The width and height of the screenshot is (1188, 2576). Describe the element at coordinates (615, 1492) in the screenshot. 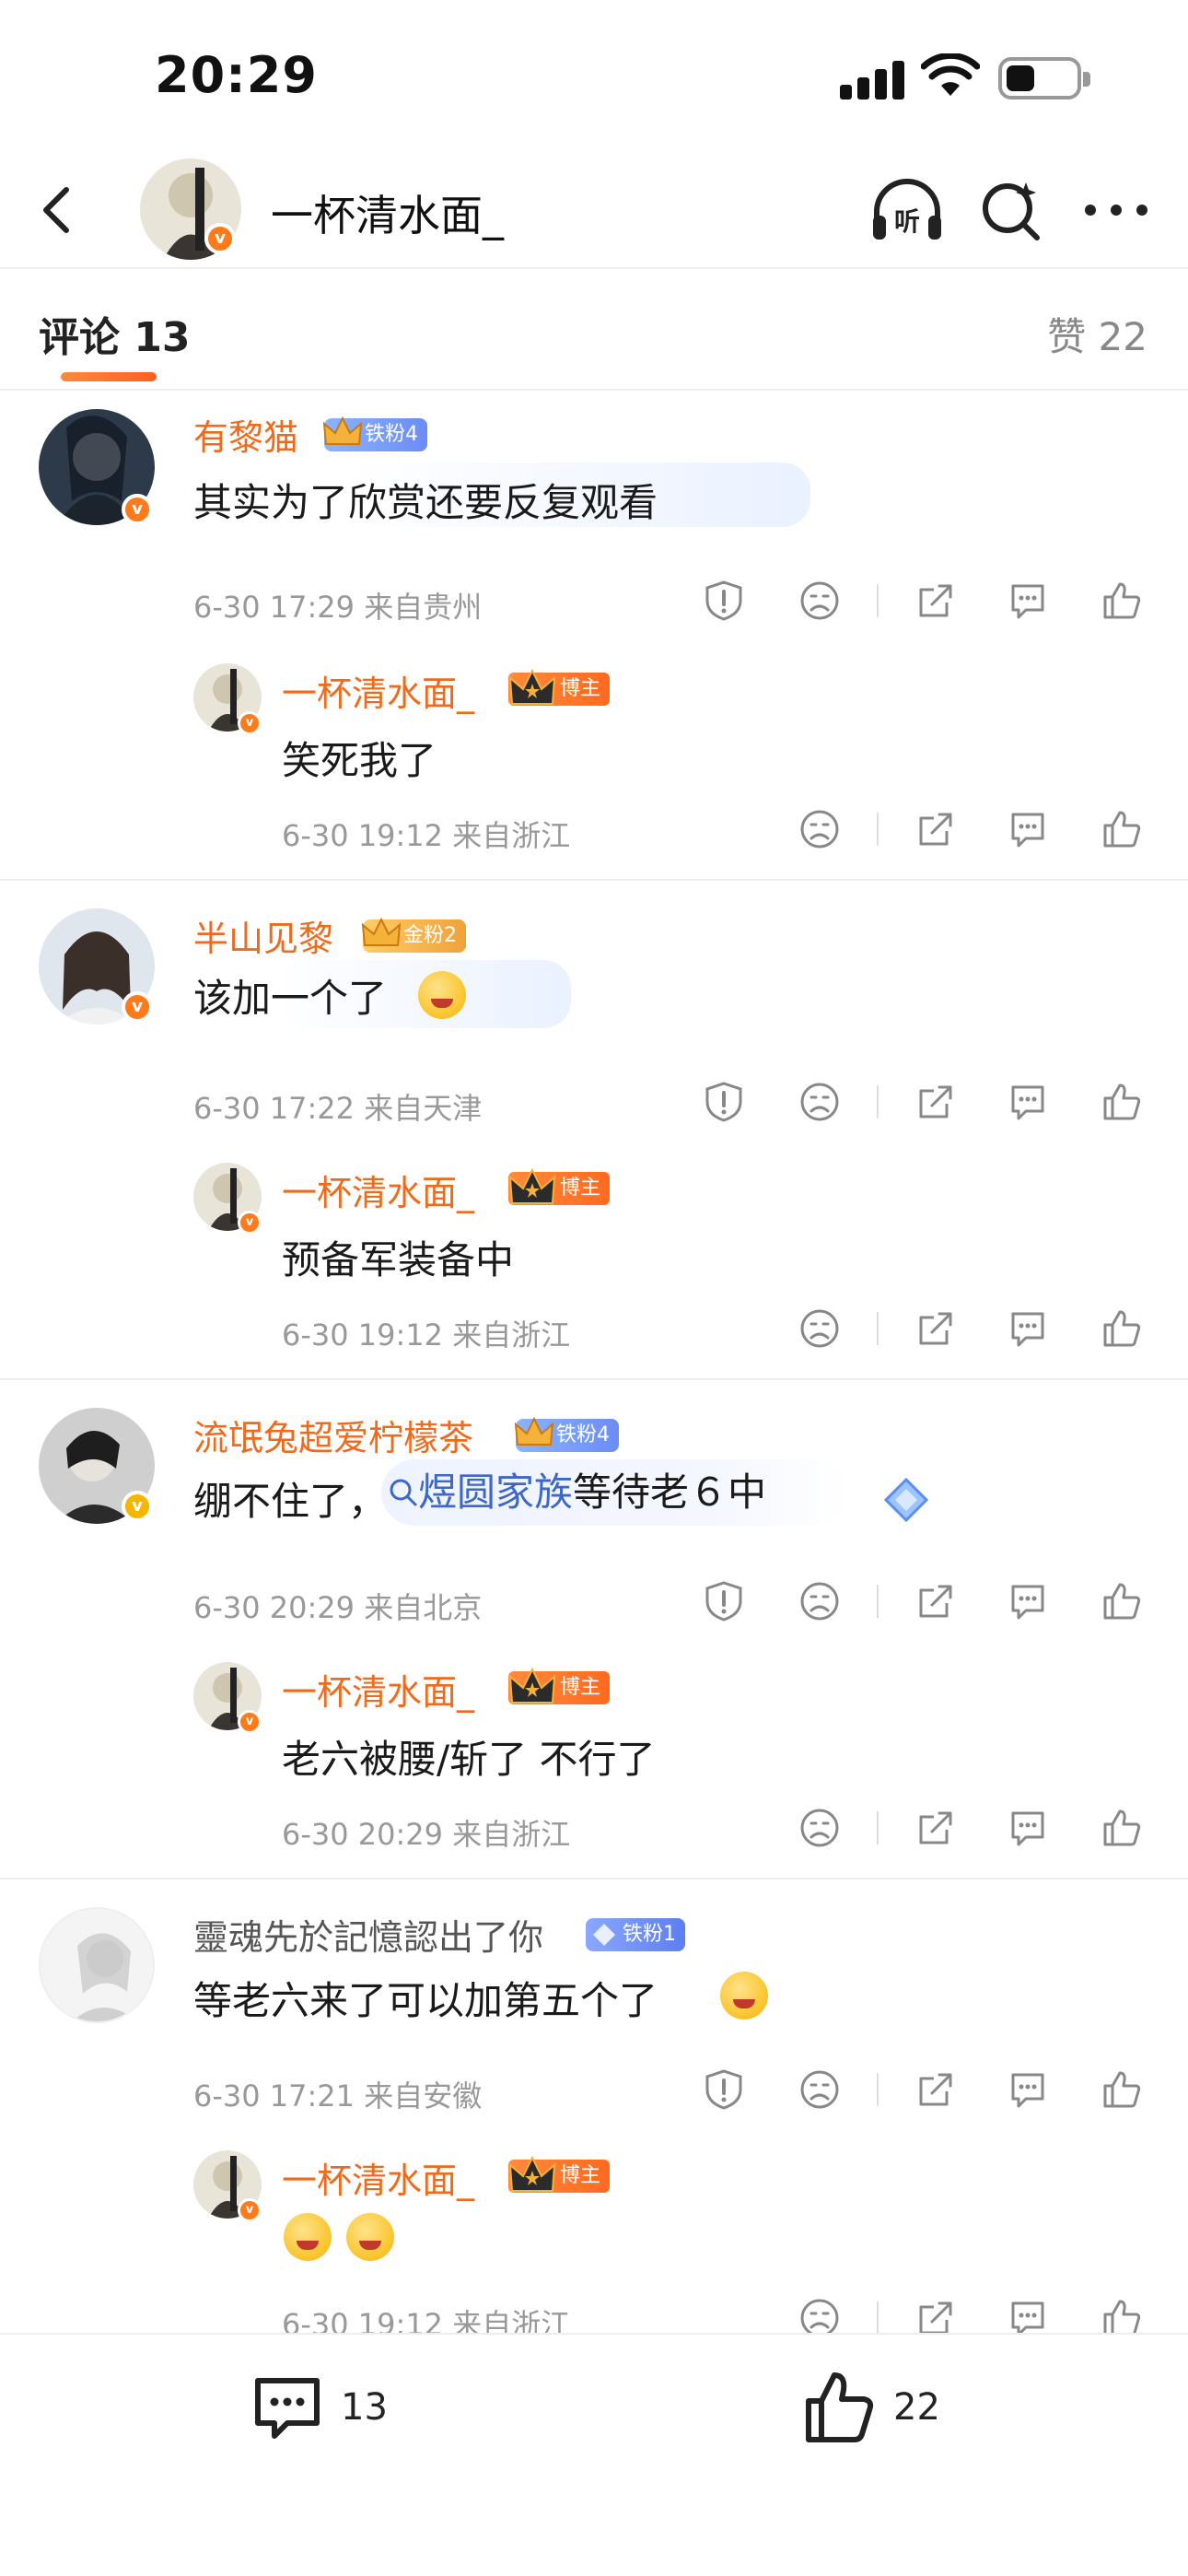

I see `topic-hashtag-chip: 煜圆家族等待老６中` at that location.